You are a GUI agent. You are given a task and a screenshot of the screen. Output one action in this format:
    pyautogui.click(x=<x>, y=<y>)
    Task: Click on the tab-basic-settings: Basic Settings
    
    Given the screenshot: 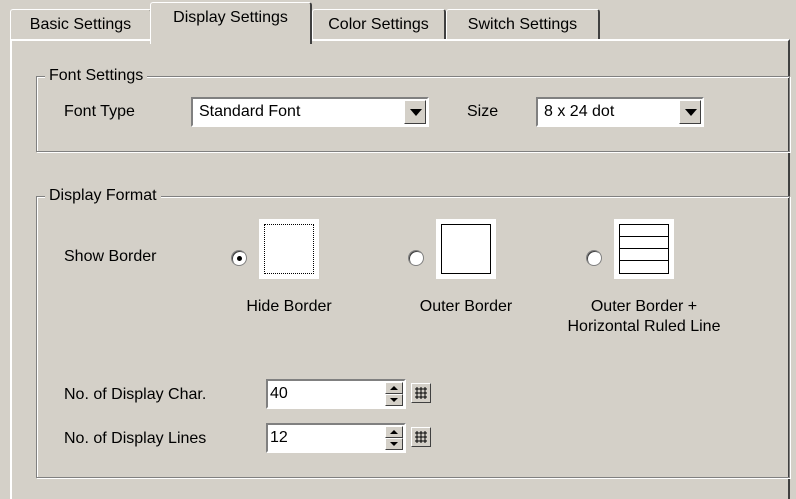 What is the action you would take?
    pyautogui.click(x=81, y=24)
    